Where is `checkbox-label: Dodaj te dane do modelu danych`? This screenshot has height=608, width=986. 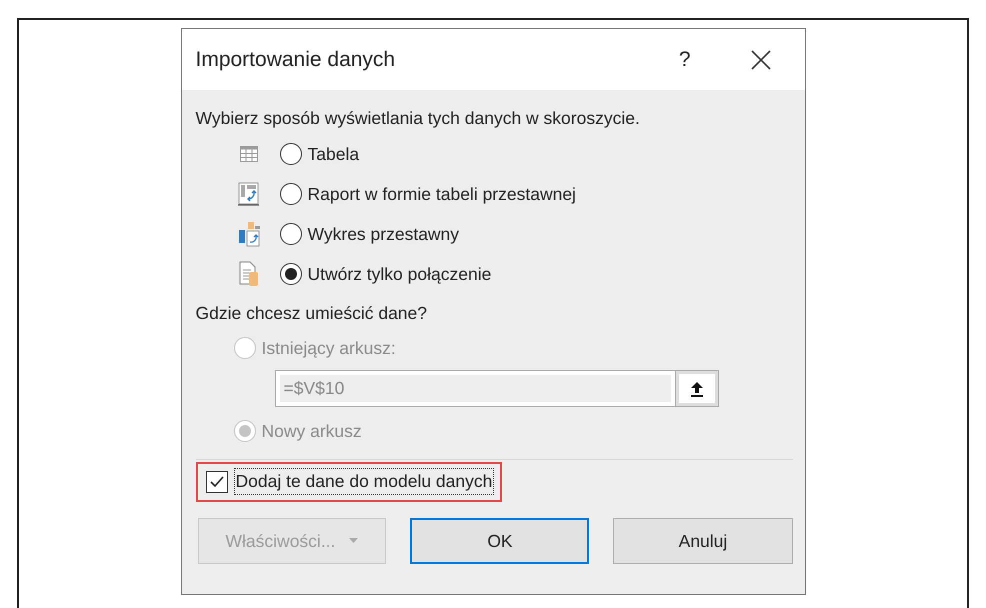 checkbox-label: Dodaj te dane do modelu danych is located at coordinates (364, 481).